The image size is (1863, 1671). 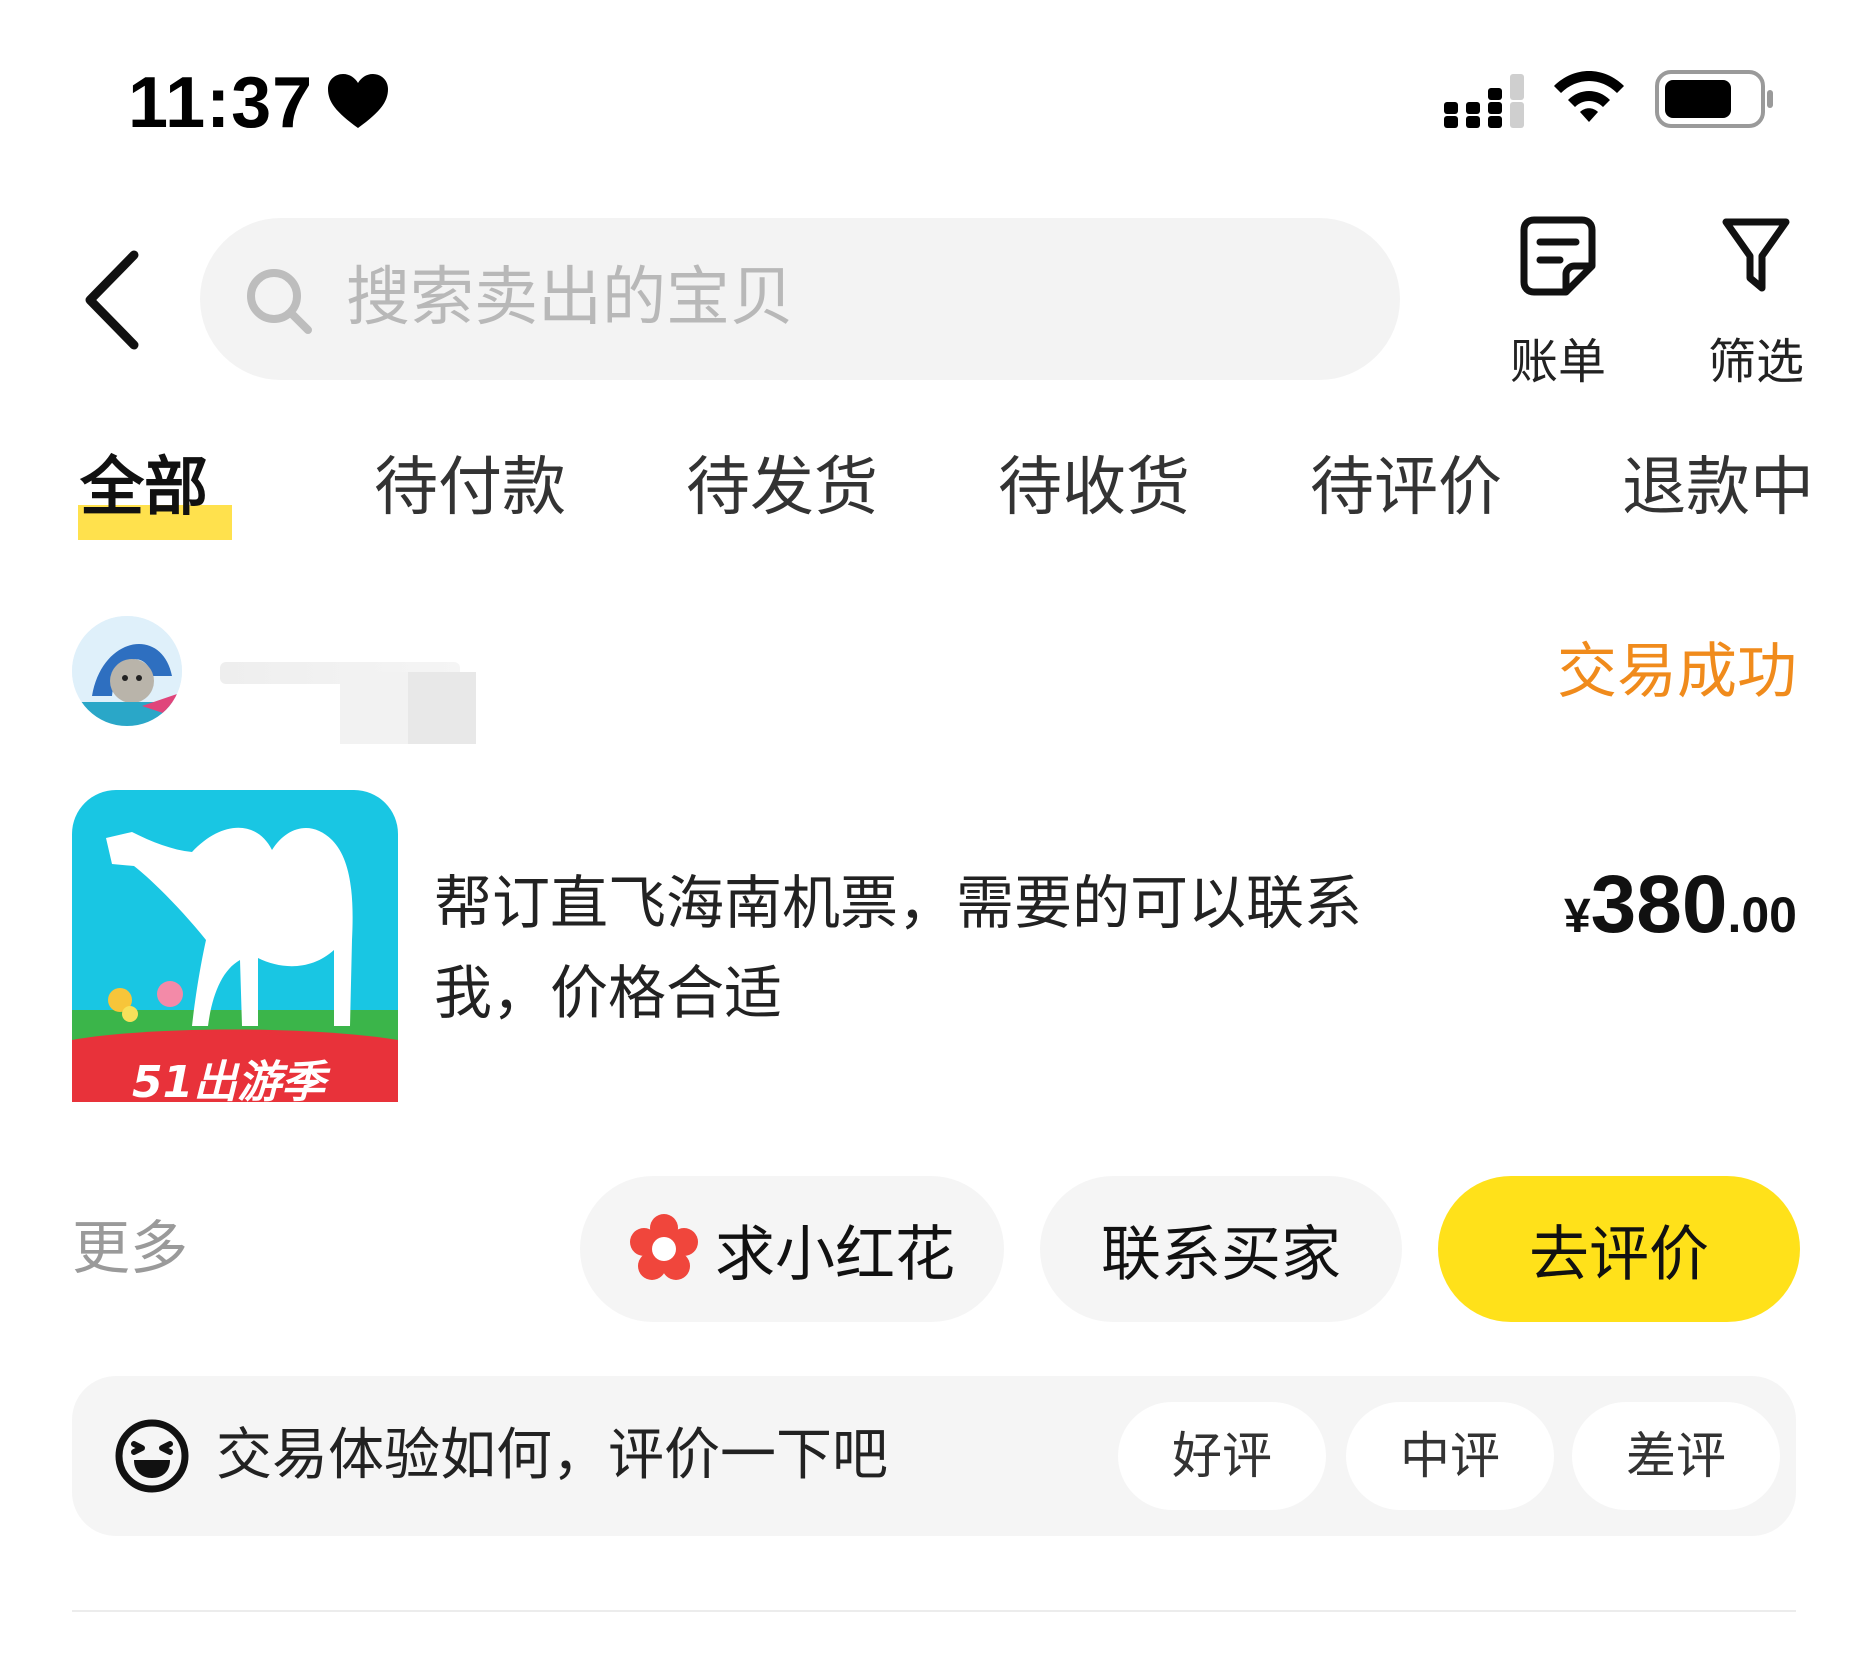 I want to click on laughing-face-icon, so click(x=152, y=1456).